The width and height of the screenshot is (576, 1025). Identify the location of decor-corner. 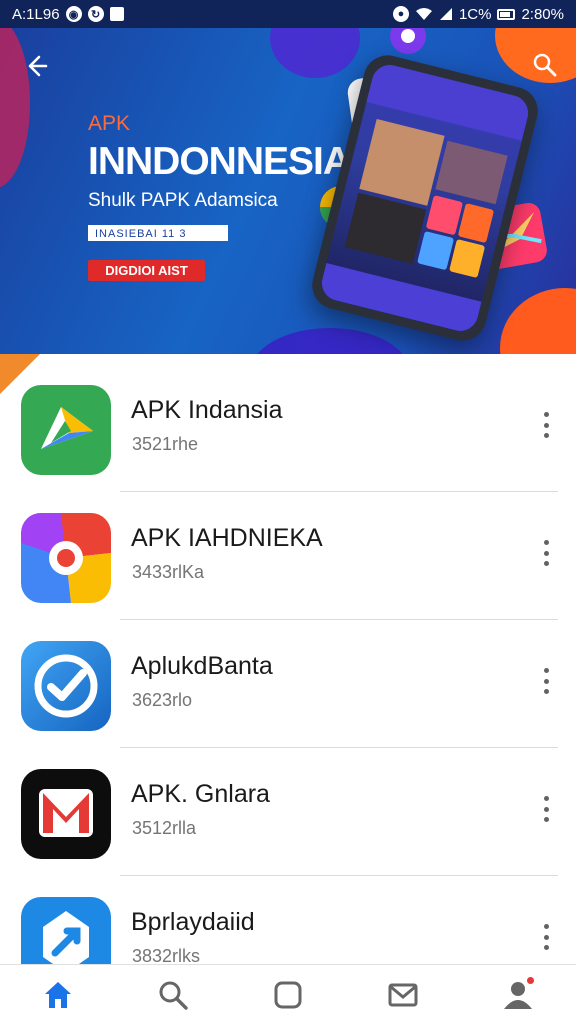
(20, 374).